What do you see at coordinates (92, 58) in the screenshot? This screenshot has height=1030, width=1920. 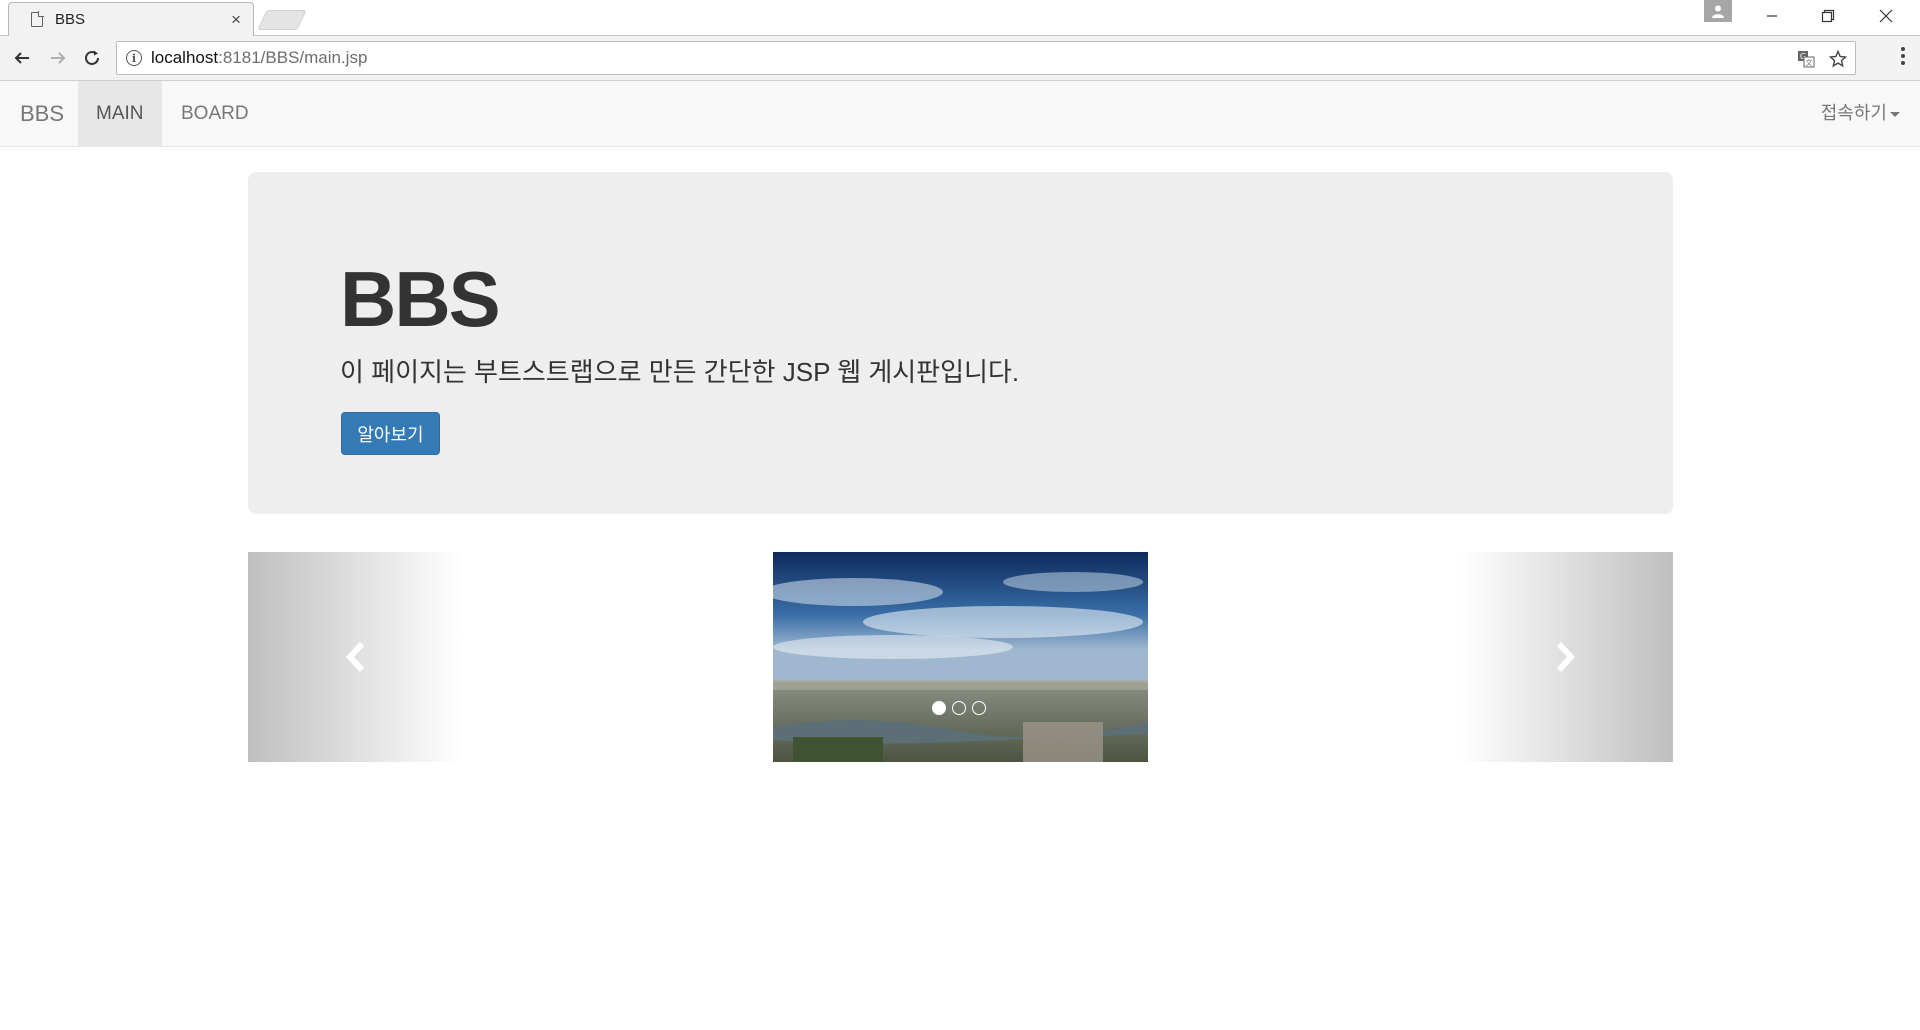 I see `reload-icon` at bounding box center [92, 58].